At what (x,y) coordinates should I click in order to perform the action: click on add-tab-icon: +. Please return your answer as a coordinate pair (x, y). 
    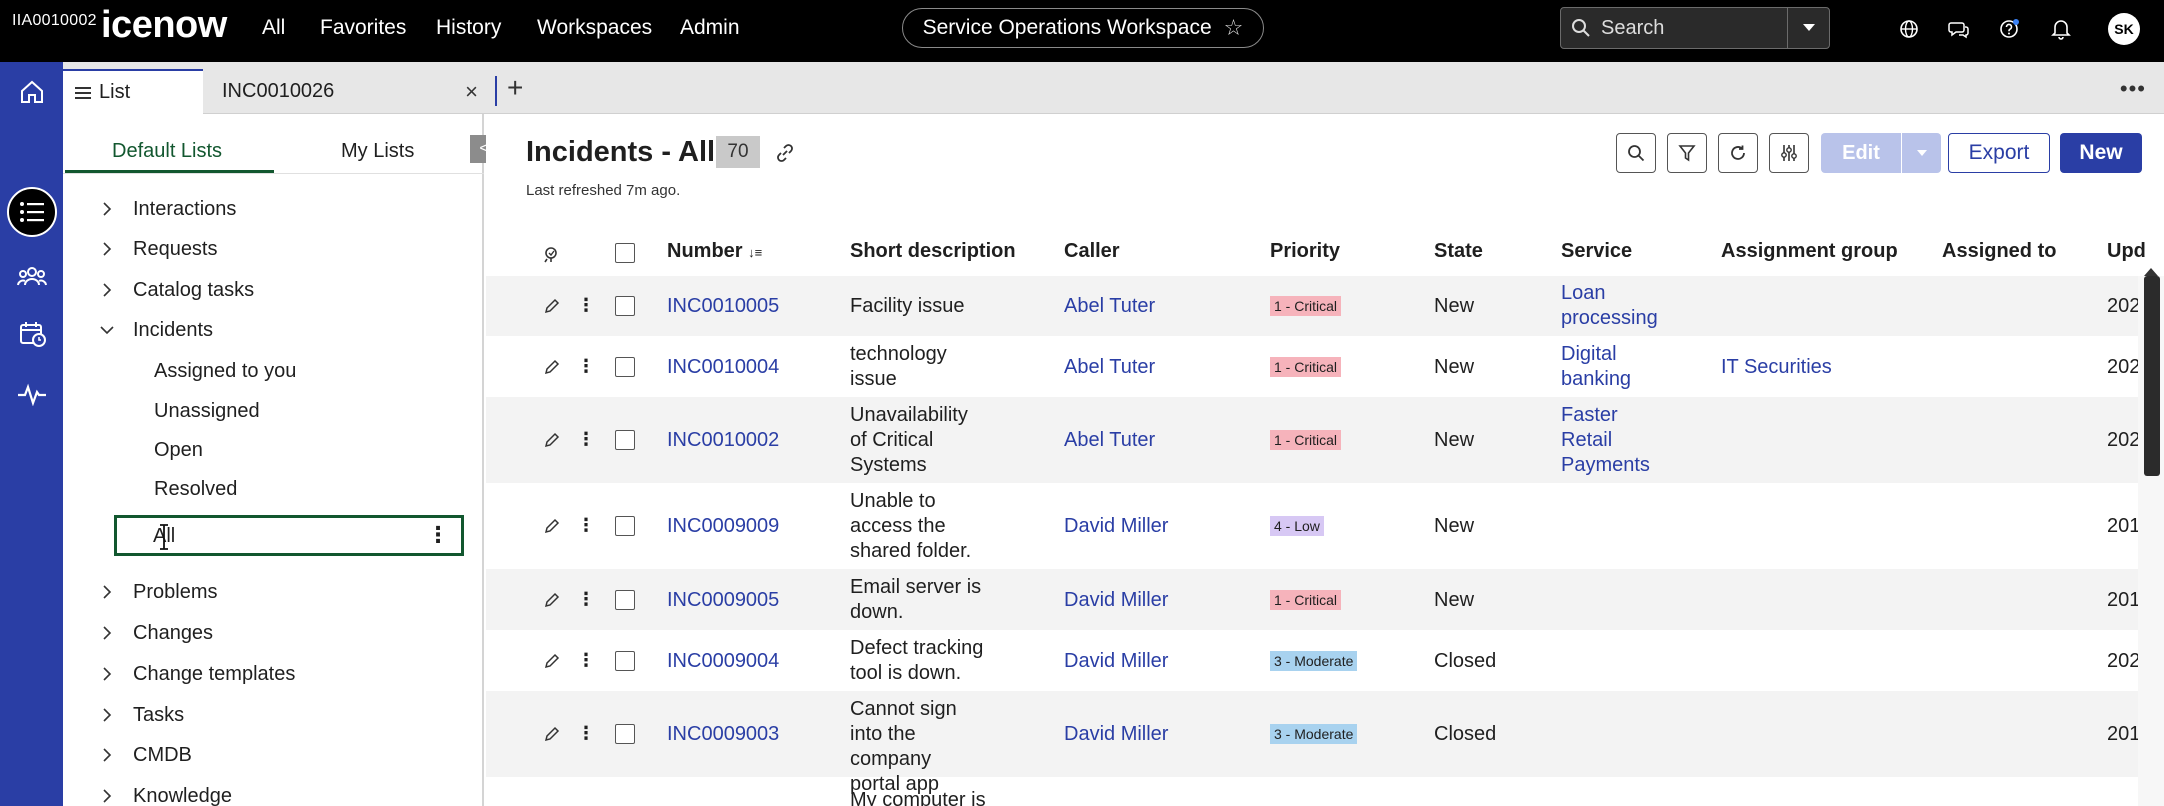
    Looking at the image, I should click on (515, 88).